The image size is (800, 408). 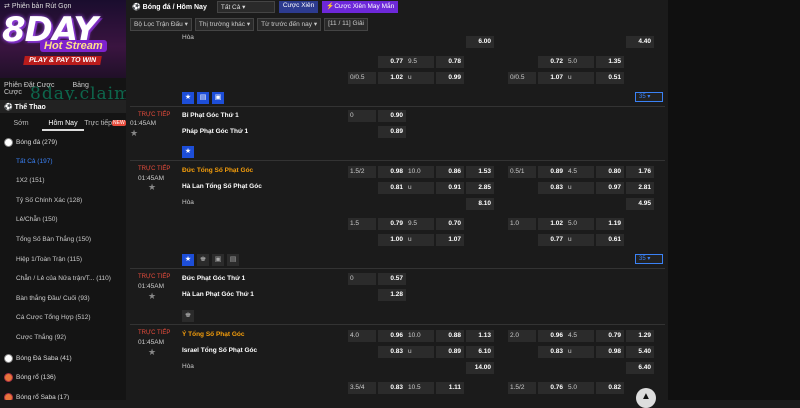 What do you see at coordinates (640, 188) in the screenshot?
I see `odds-cell: 2.81` at bounding box center [640, 188].